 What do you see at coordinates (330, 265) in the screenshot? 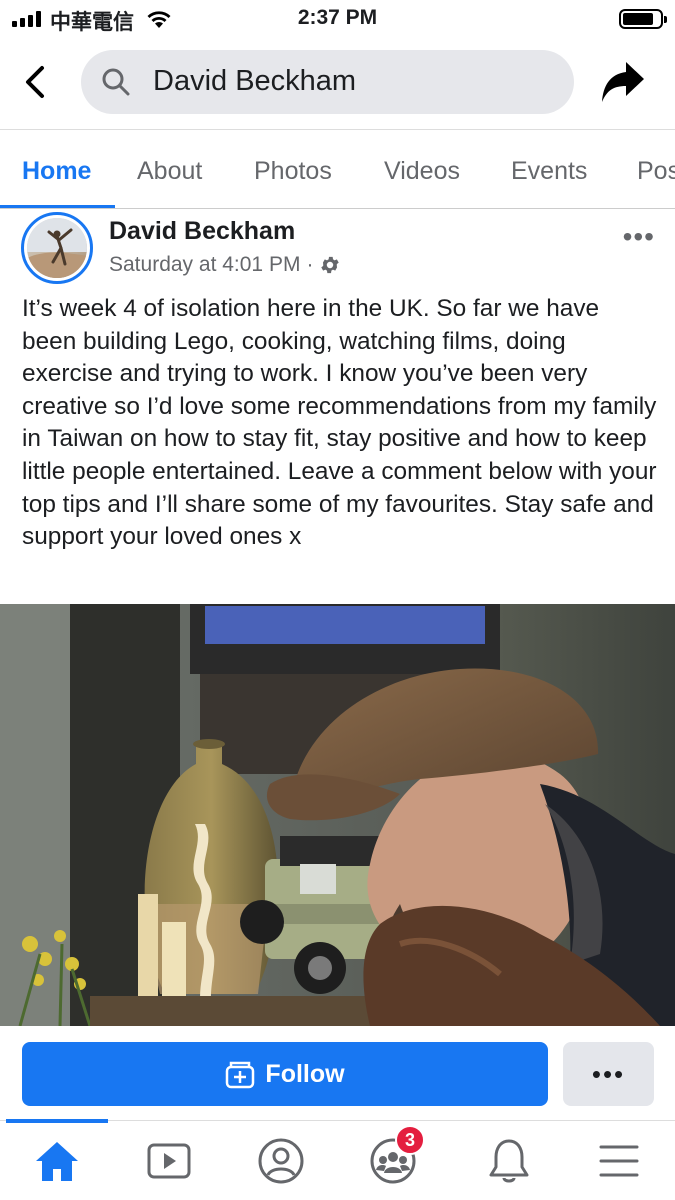
I see `gear-icon` at bounding box center [330, 265].